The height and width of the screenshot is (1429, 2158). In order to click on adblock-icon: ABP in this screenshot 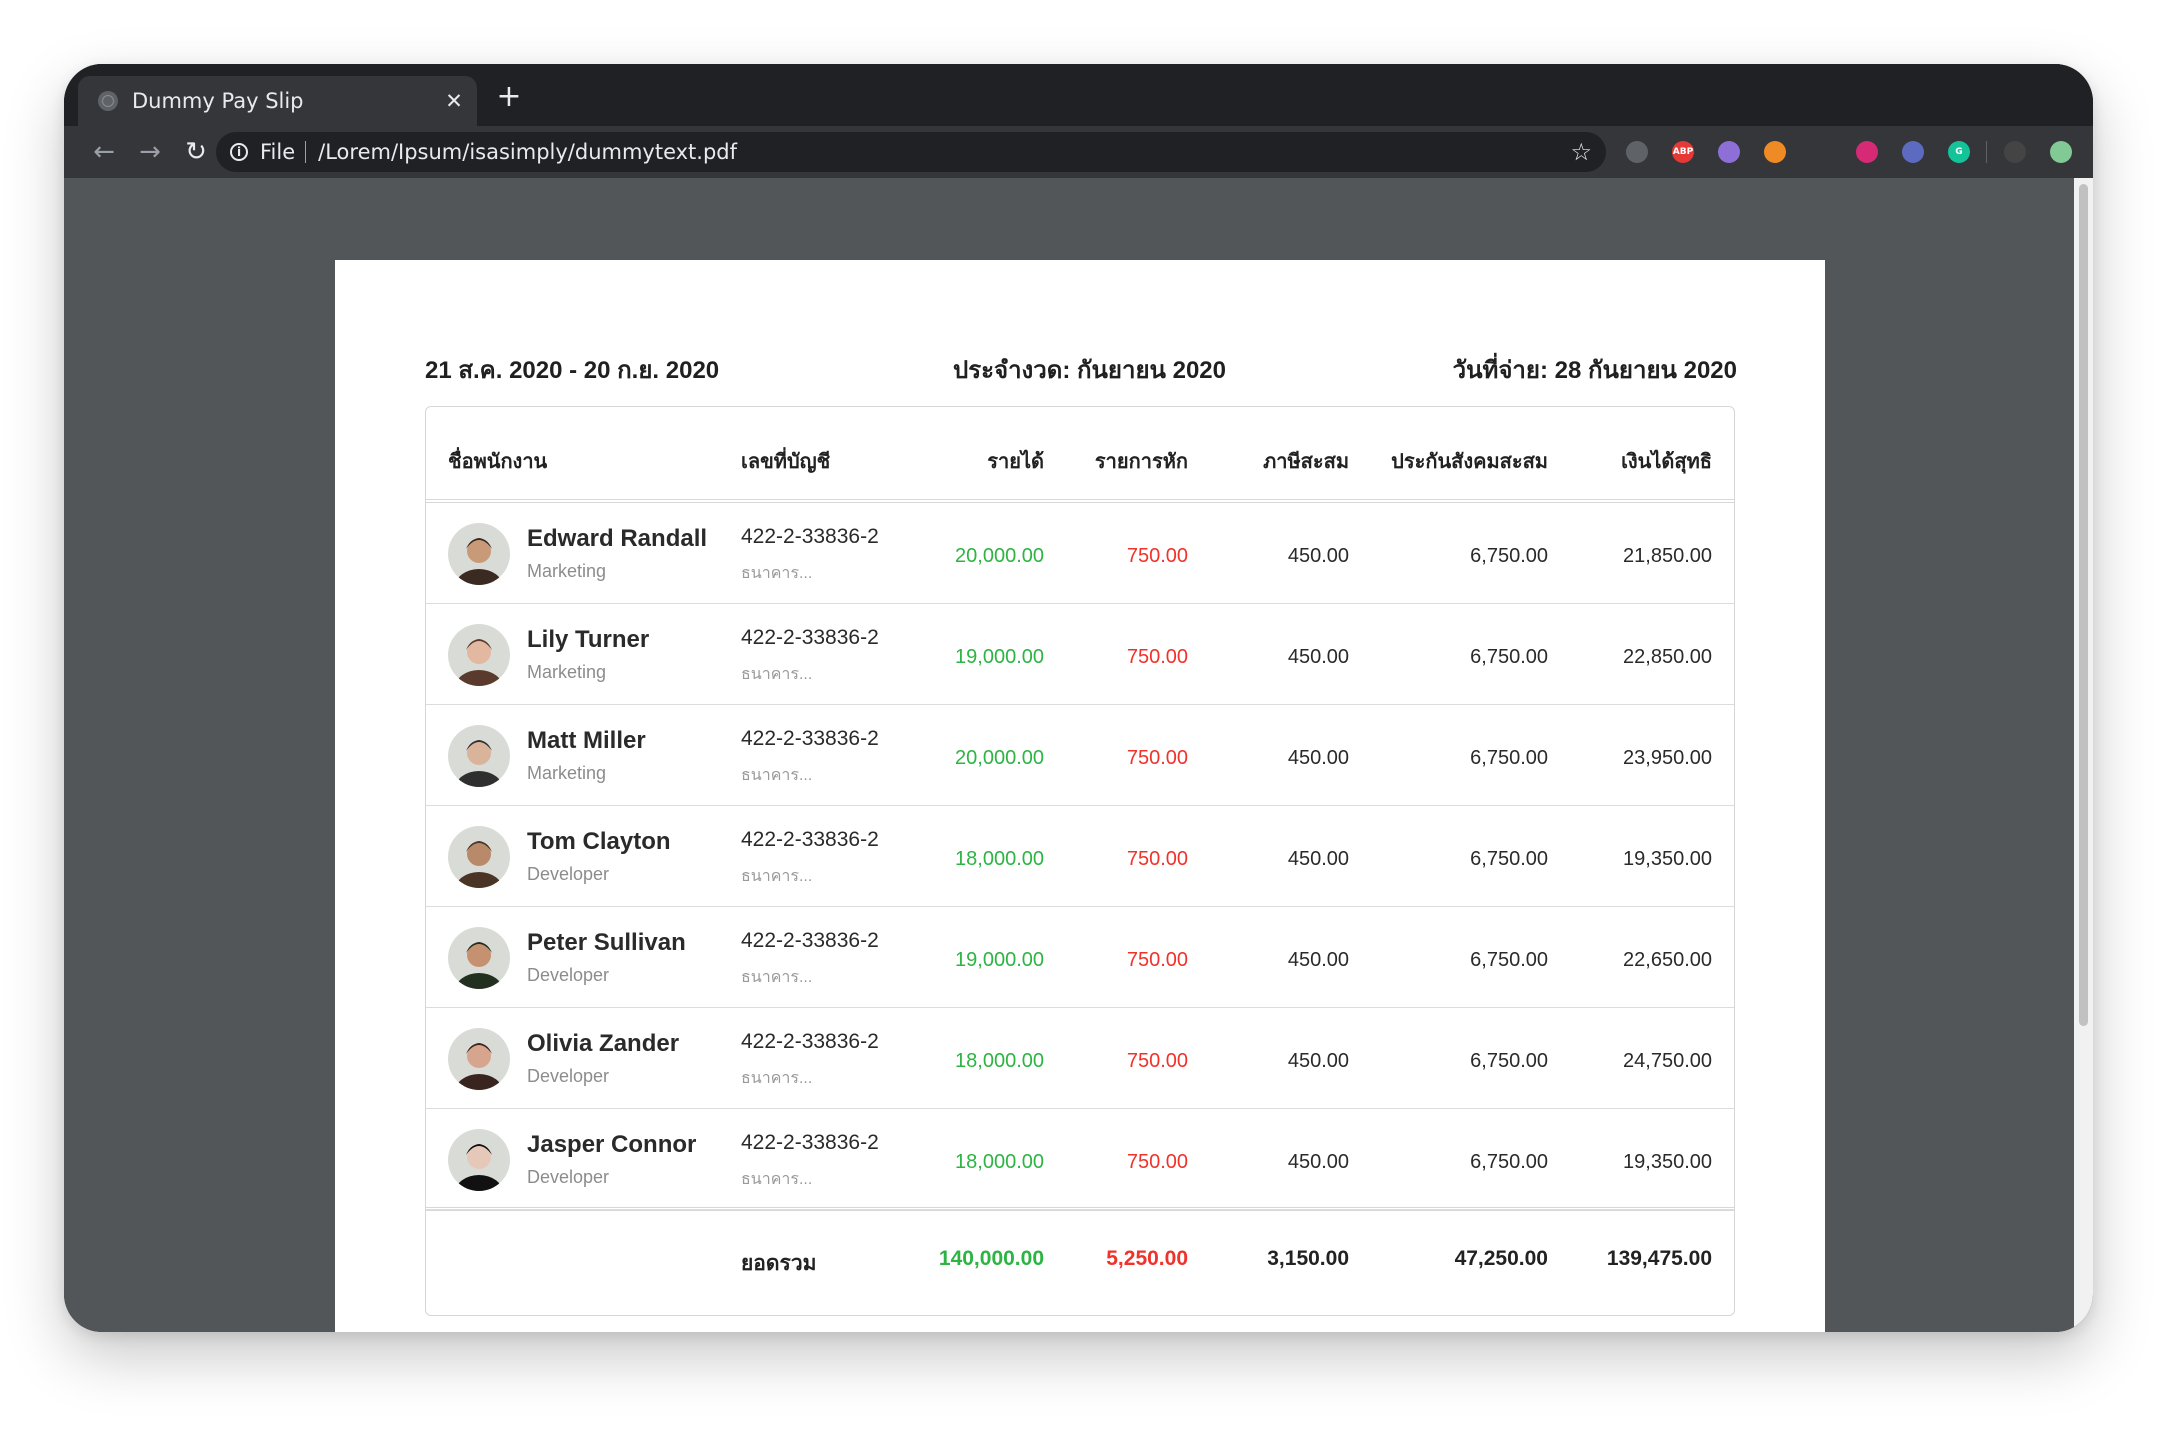, I will do `click(1683, 152)`.